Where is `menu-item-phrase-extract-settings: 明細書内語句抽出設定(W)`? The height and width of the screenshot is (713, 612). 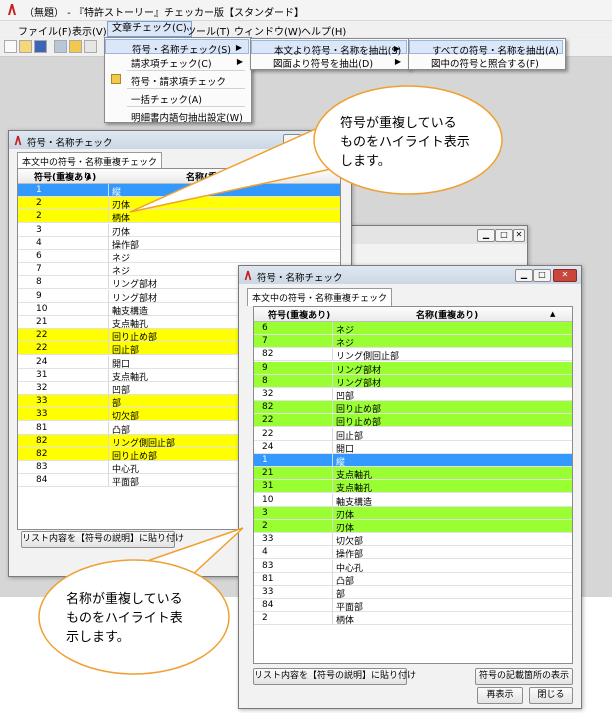
menu-item-phrase-extract-settings: 明細書内語句抽出設定(W) is located at coordinates (177, 116).